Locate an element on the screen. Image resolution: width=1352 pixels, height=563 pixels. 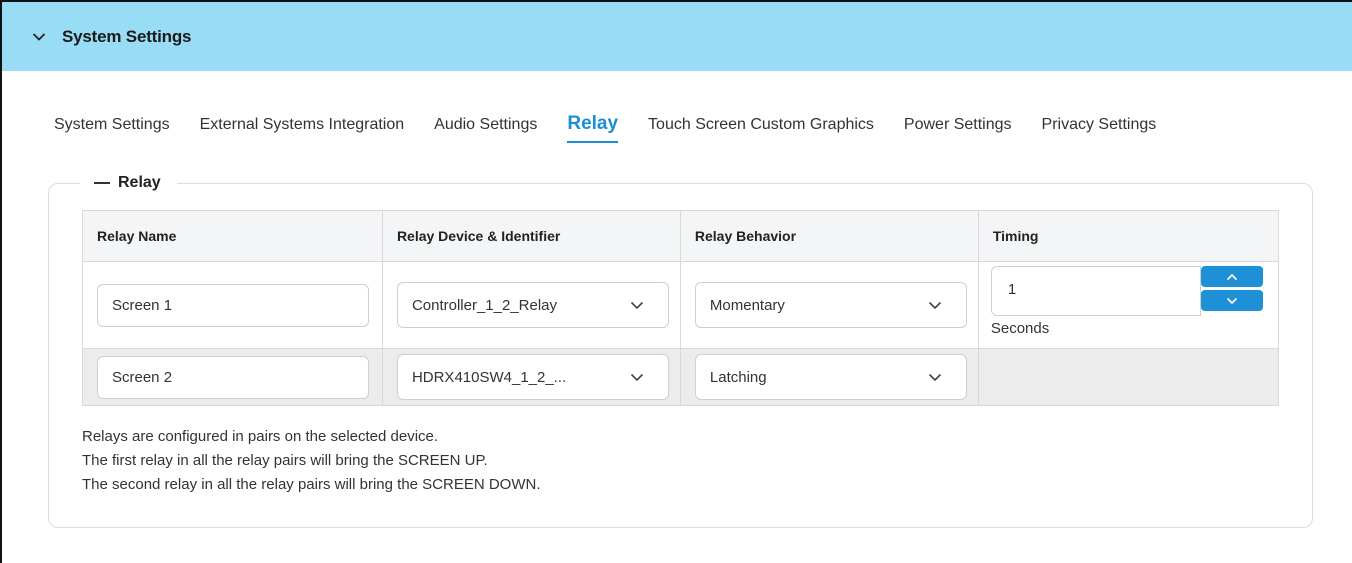
relay-name-value: Screen 2 is located at coordinates (142, 377).